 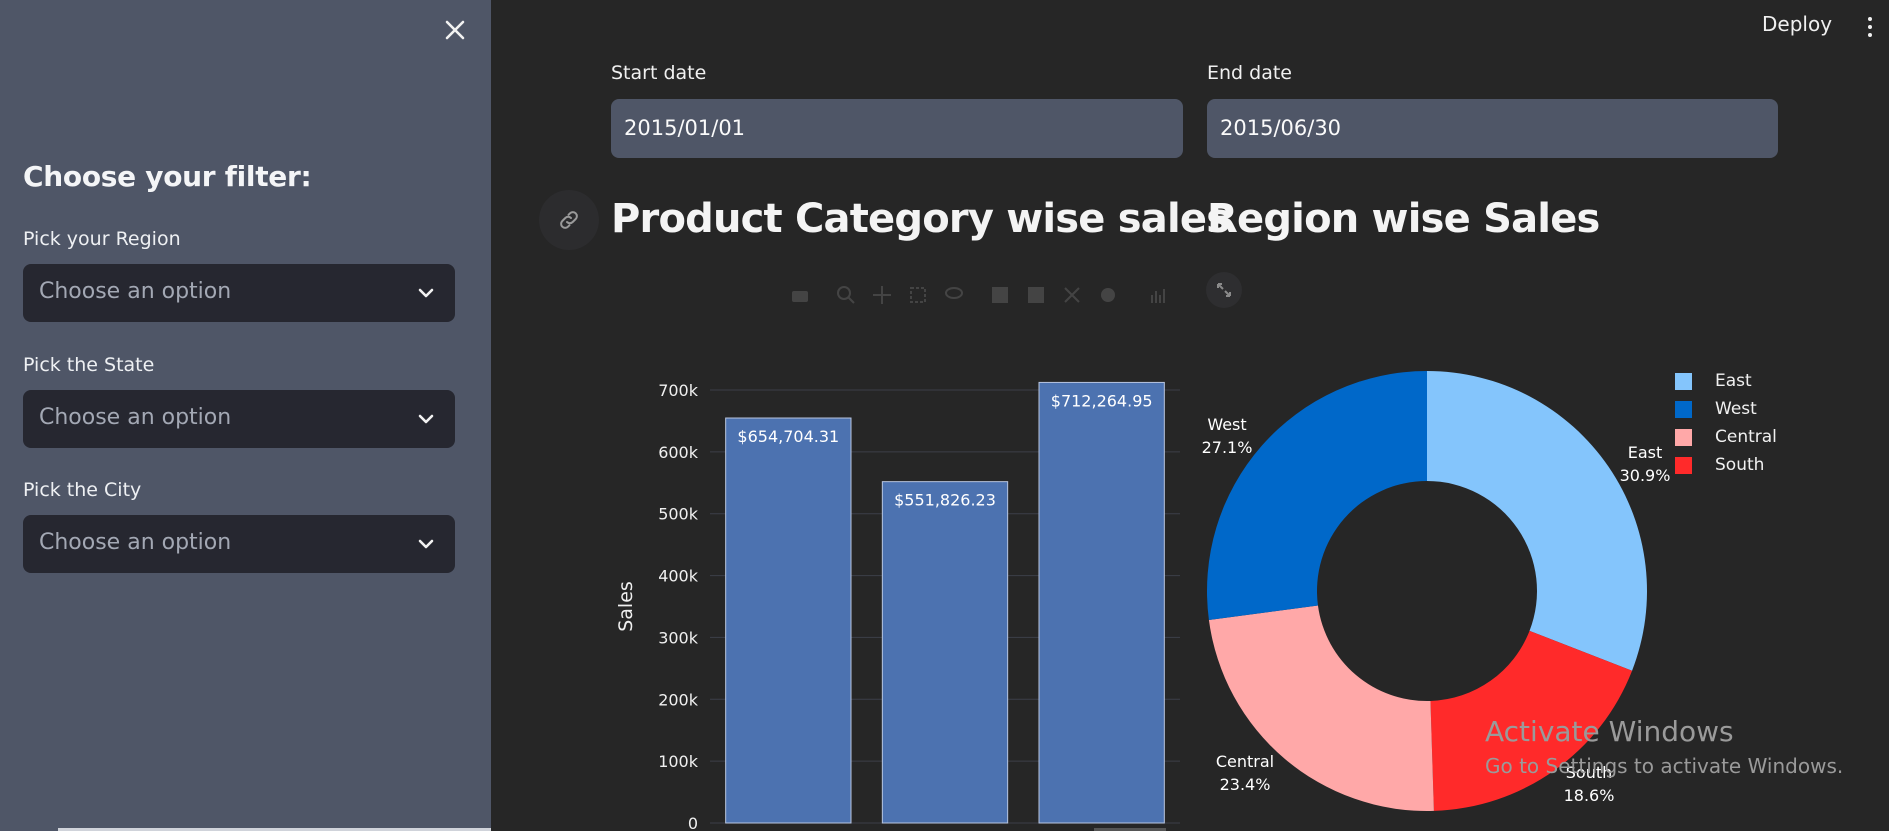 What do you see at coordinates (982, 297) in the screenshot?
I see `chart-modebar` at bounding box center [982, 297].